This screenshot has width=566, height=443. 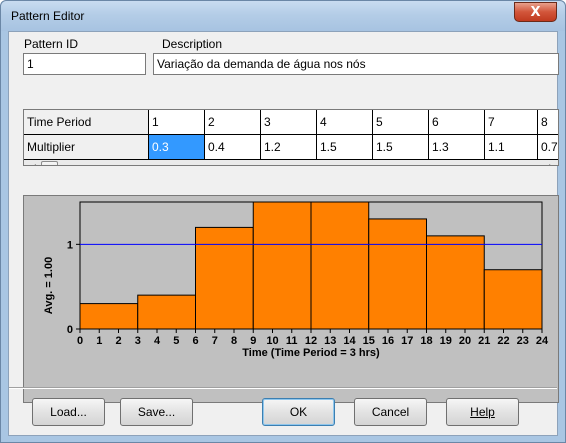 What do you see at coordinates (548, 122) in the screenshot?
I see `period-cell: 8` at bounding box center [548, 122].